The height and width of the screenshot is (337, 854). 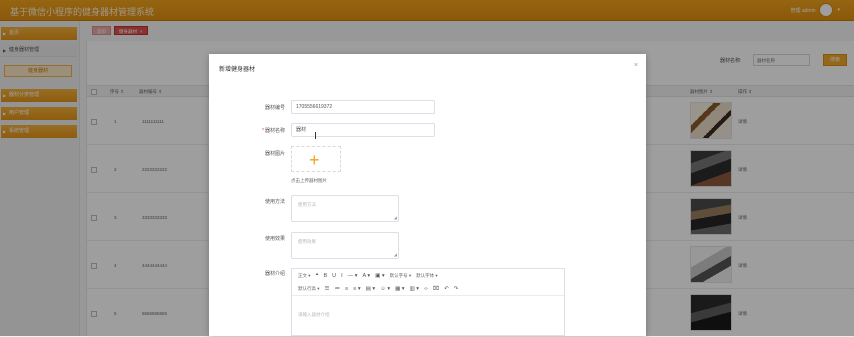 I want to click on undo-icon: ↶, so click(x=446, y=289).